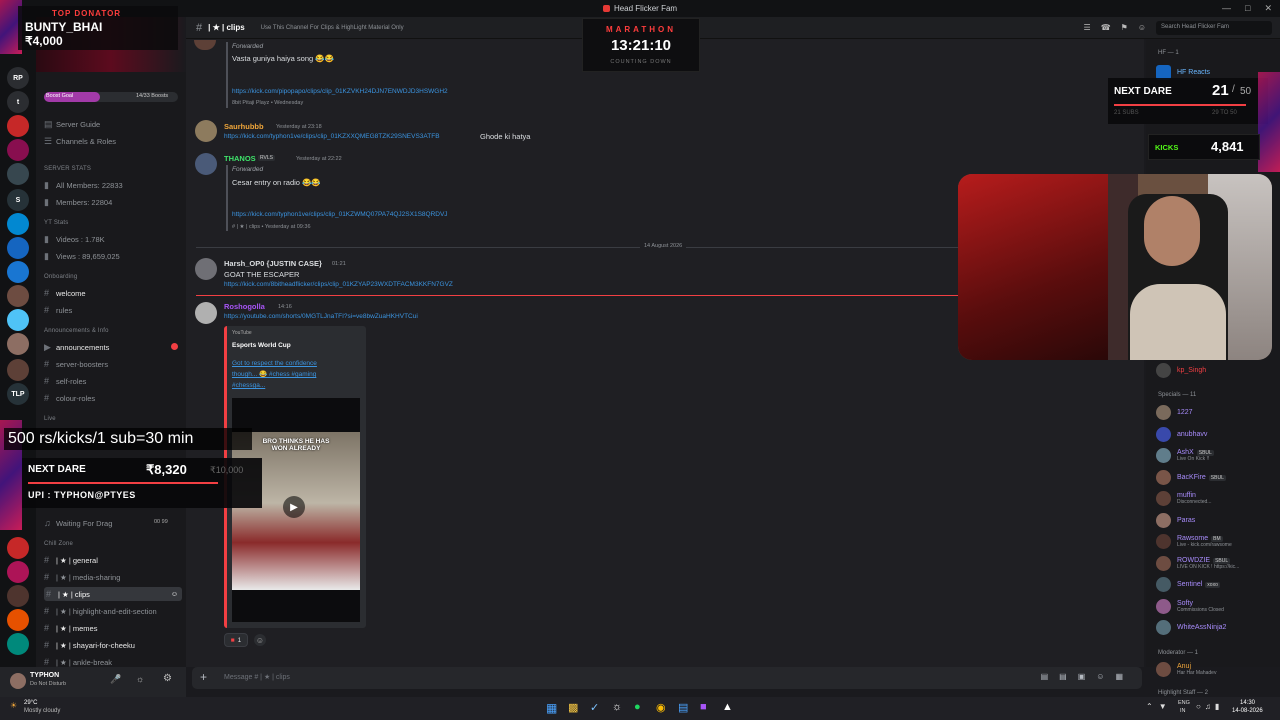  Describe the element at coordinates (236, 640) in the screenshot. I see `reaction-chip: ■ 1` at that location.